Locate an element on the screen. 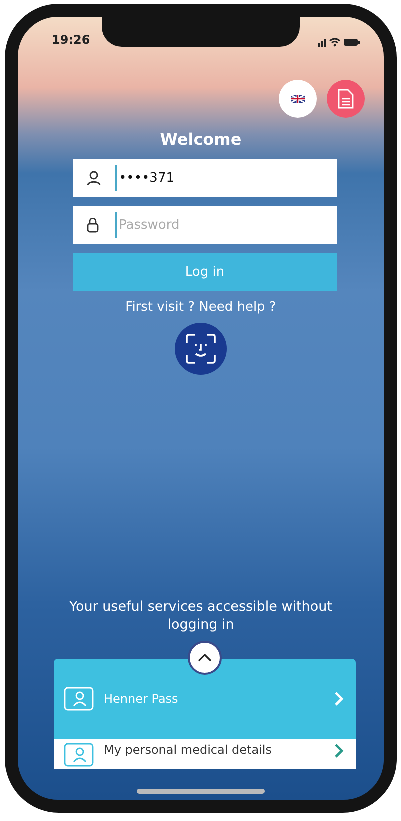 This screenshot has width=401, height=821. expand-button is located at coordinates (205, 658).